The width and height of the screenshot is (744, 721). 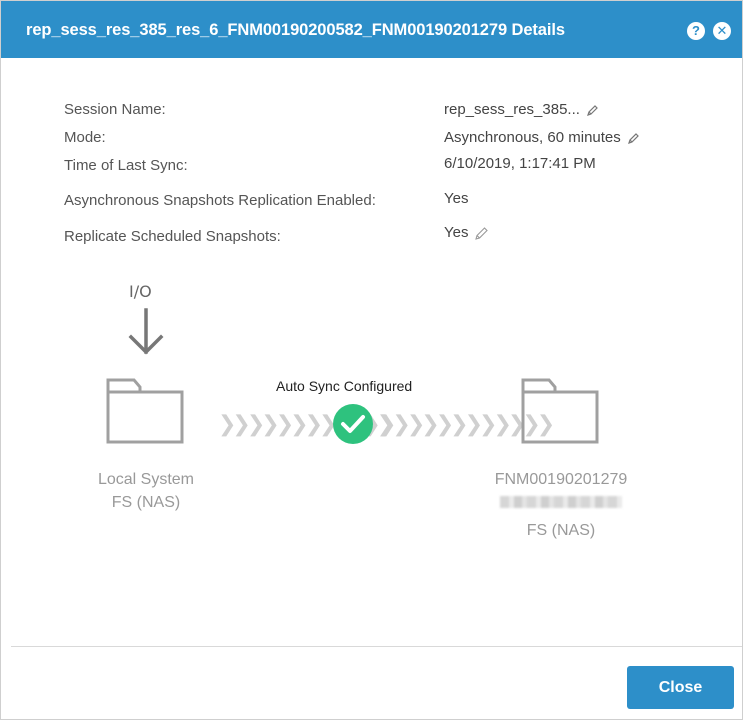 I want to click on sync-status-label: Auto Sync Configured, so click(x=344, y=386).